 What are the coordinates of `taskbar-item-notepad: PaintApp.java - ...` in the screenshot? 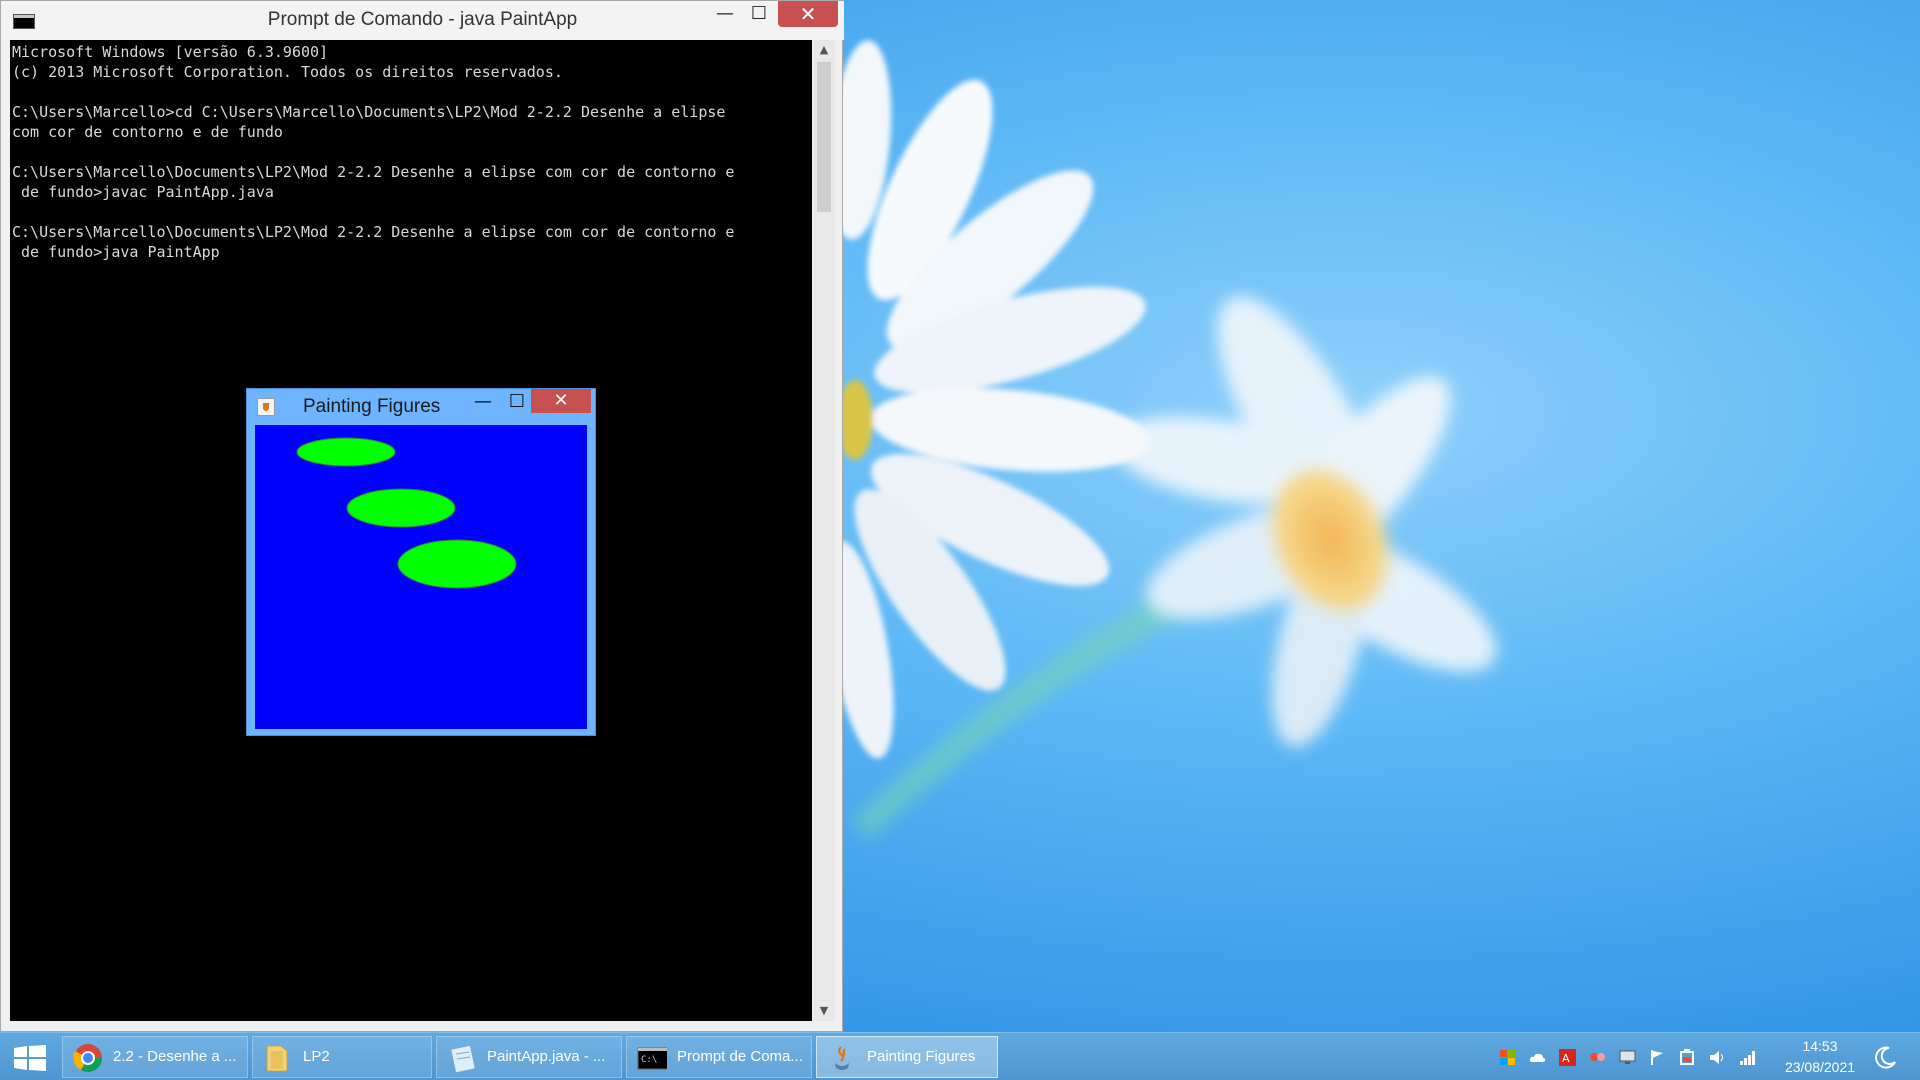 It's located at (529, 1057).